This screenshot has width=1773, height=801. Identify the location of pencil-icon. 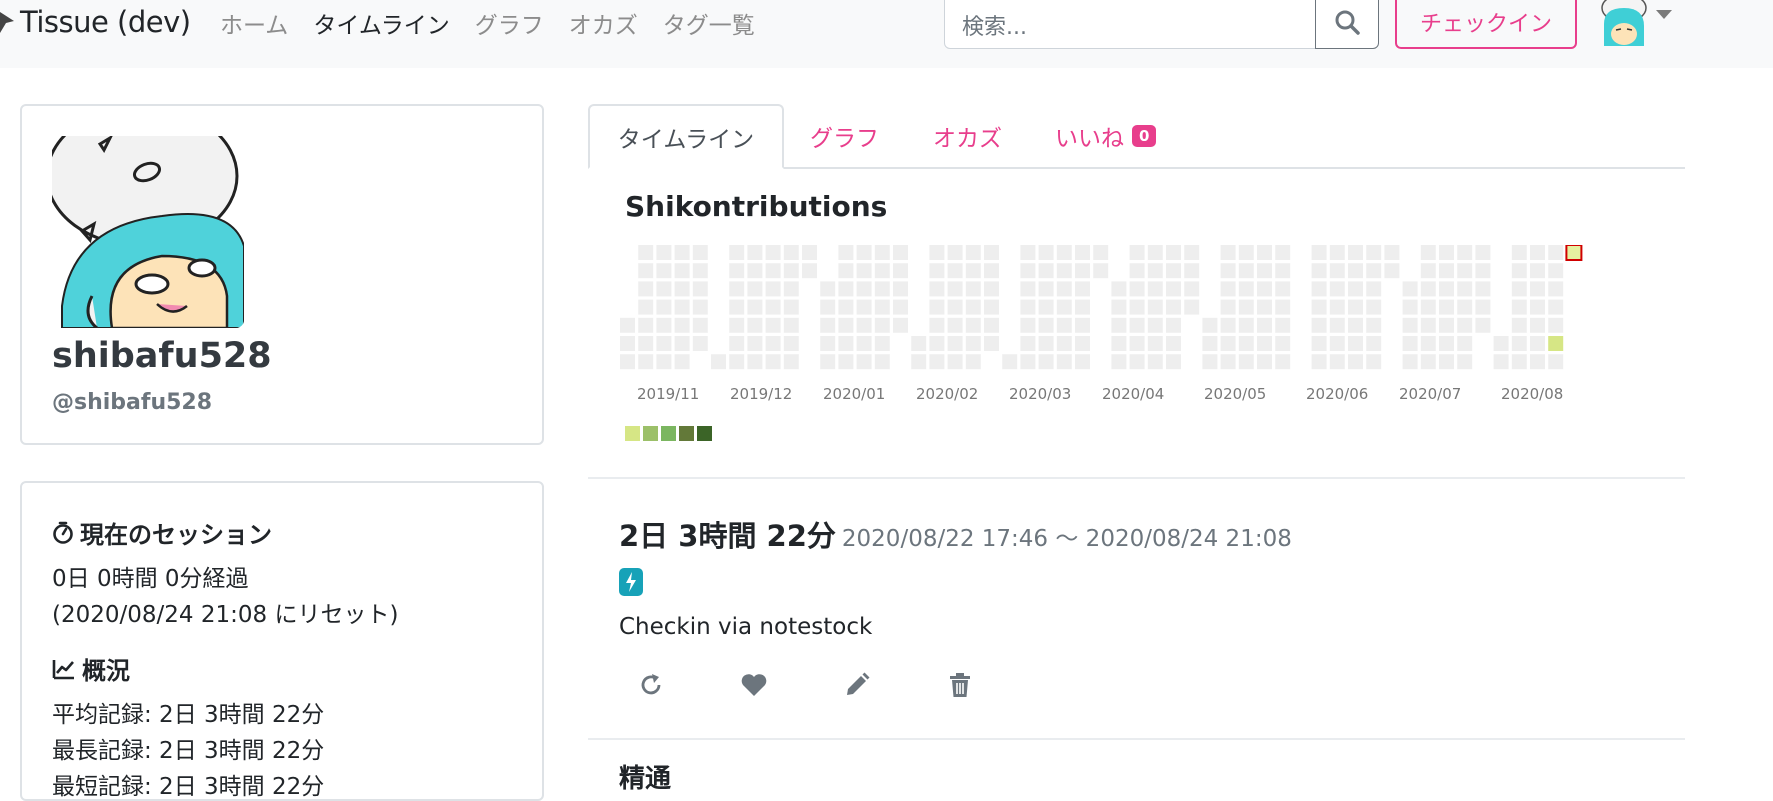
(858, 683).